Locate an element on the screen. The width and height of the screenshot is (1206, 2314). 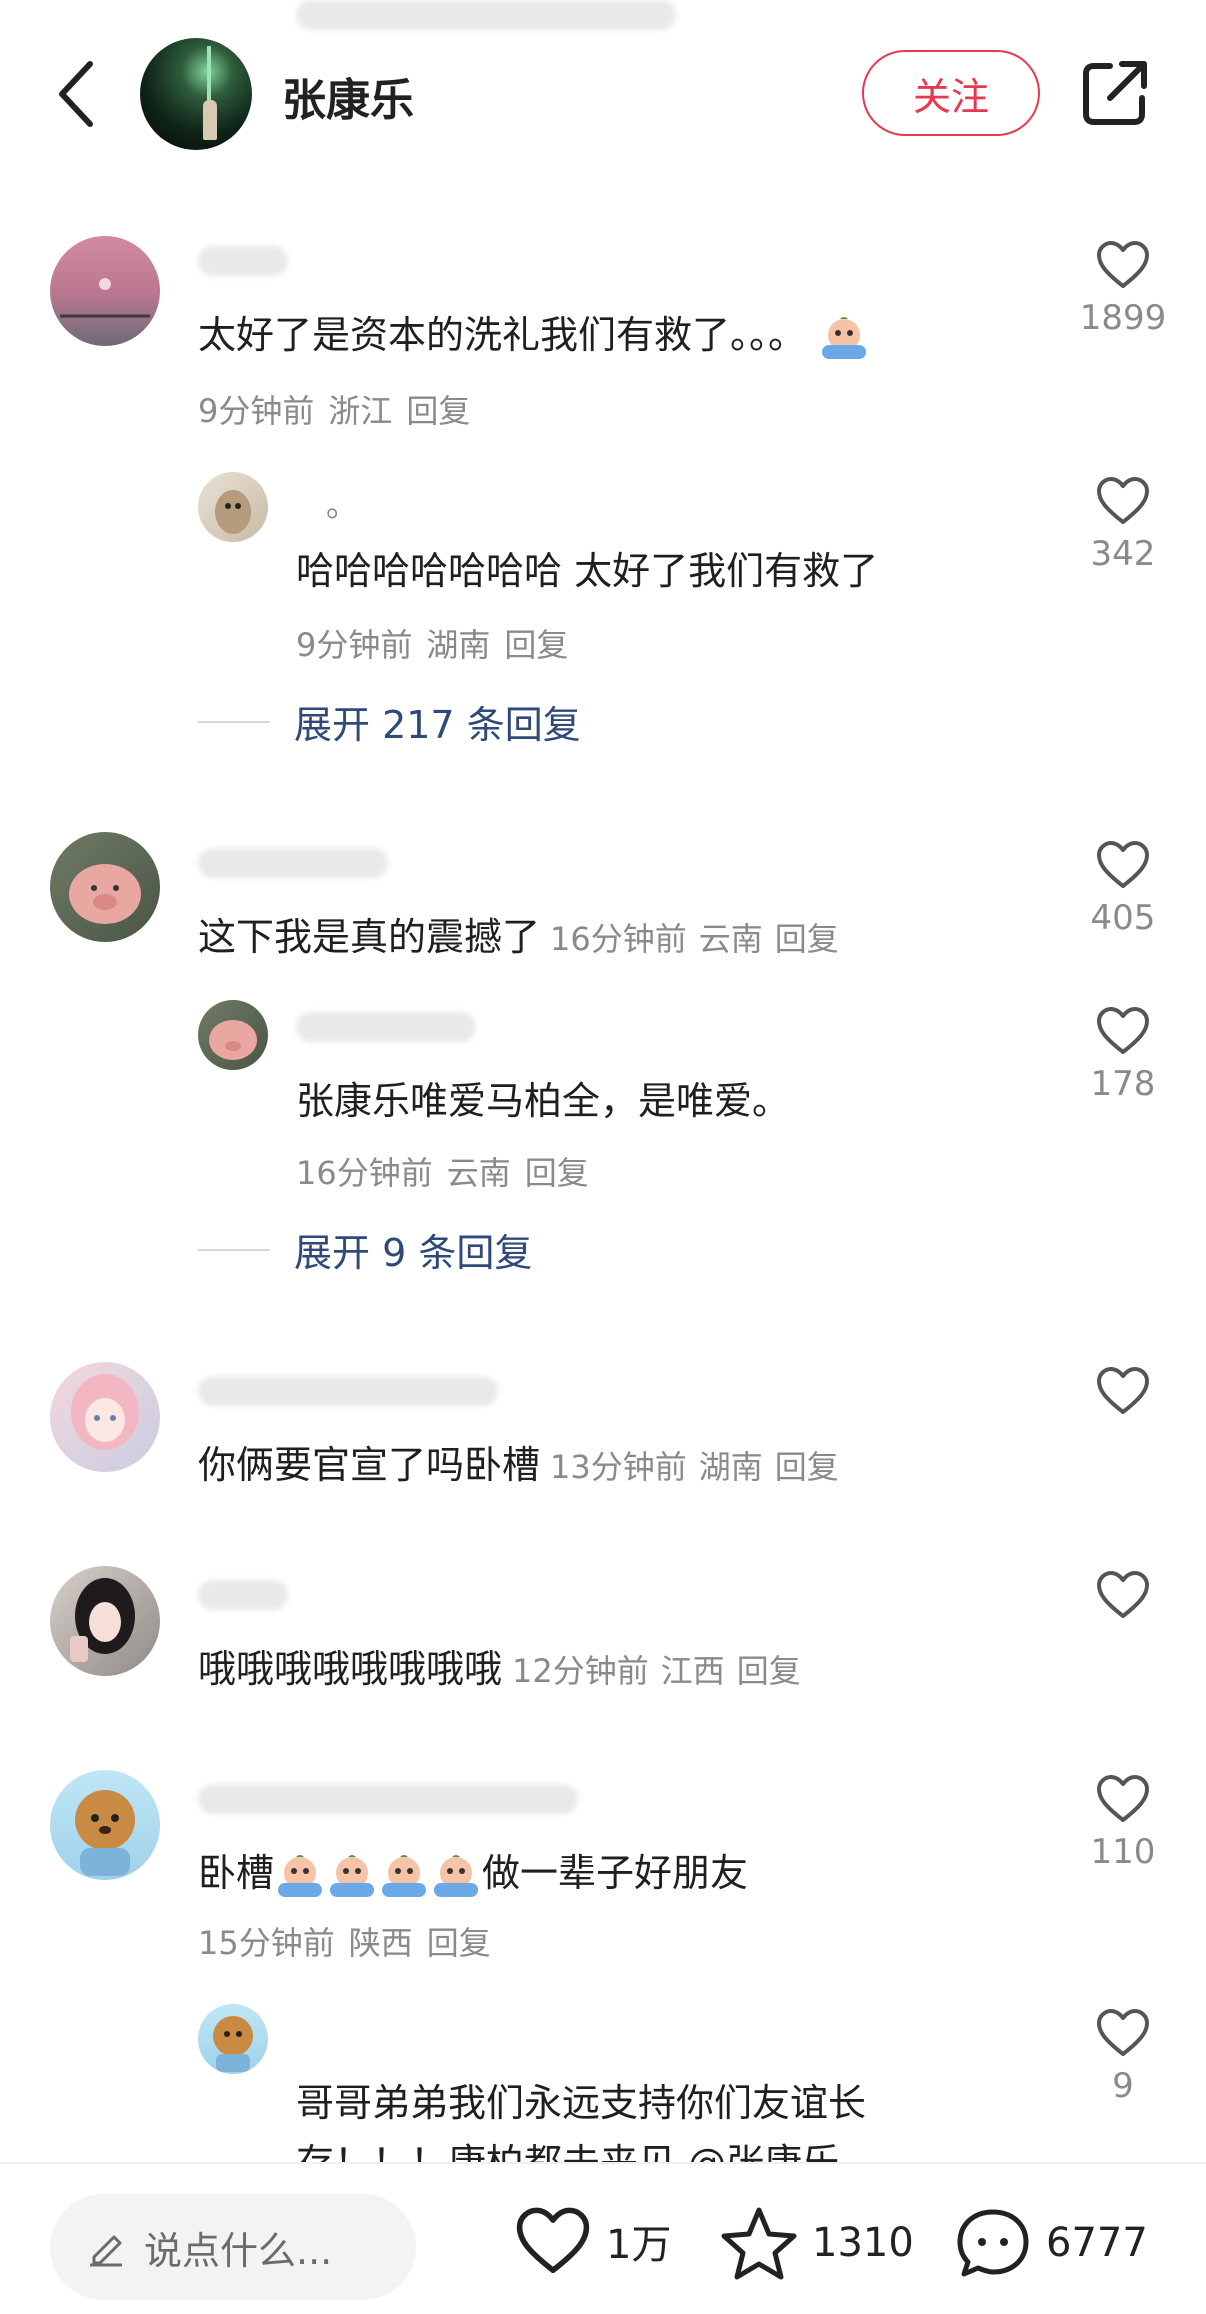
reply-text: 哈哈哈哈哈哈哈 太好了我们有救了 is located at coordinates (587, 571).